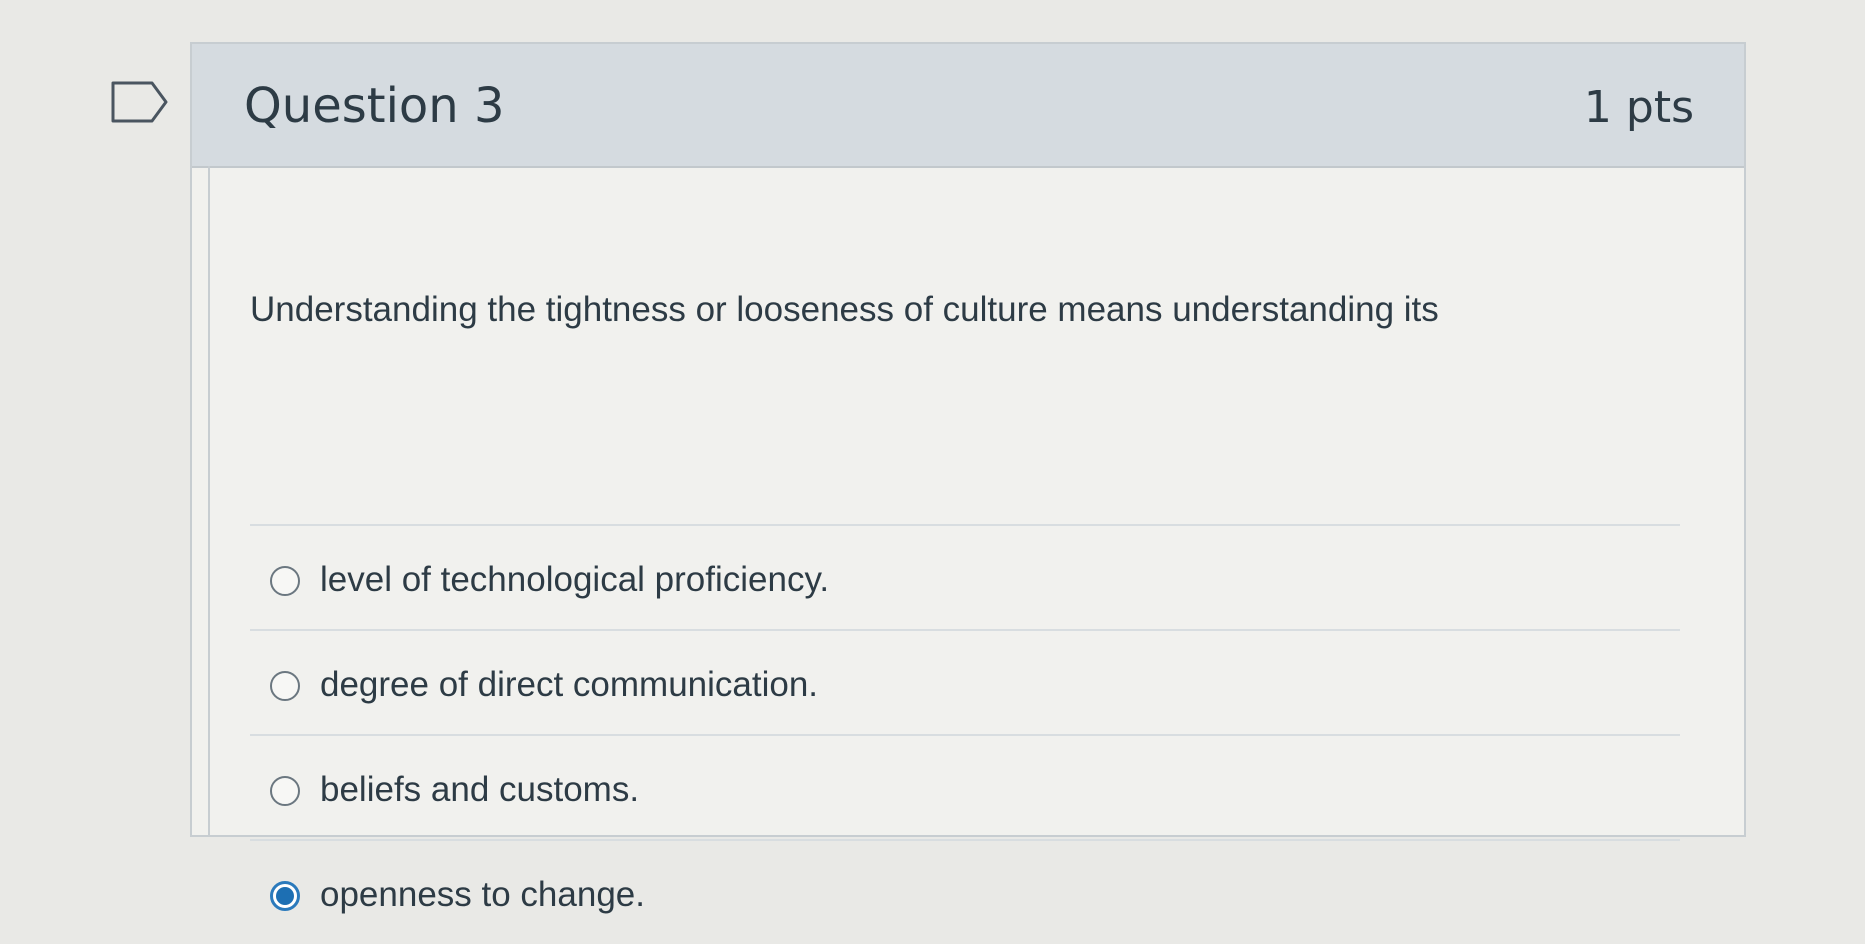  What do you see at coordinates (140, 102) in the screenshot?
I see `flag-question-icon` at bounding box center [140, 102].